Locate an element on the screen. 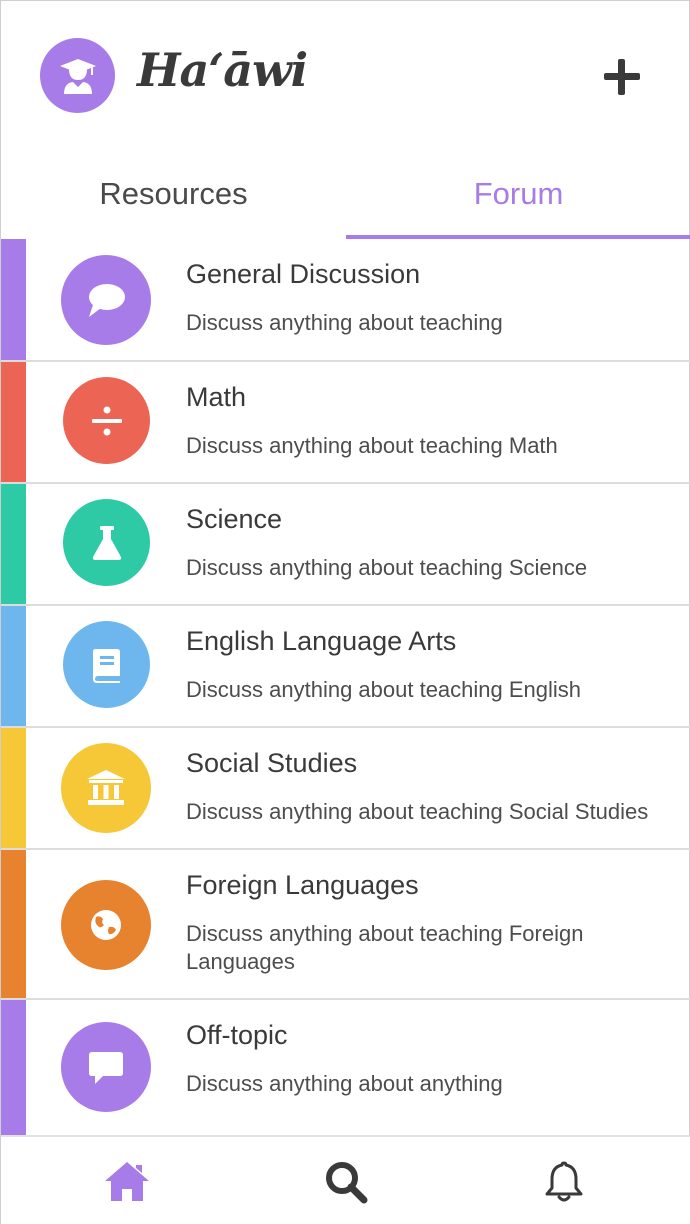  forum-item-description: Discuss anything about teaching English is located at coordinates (384, 689).